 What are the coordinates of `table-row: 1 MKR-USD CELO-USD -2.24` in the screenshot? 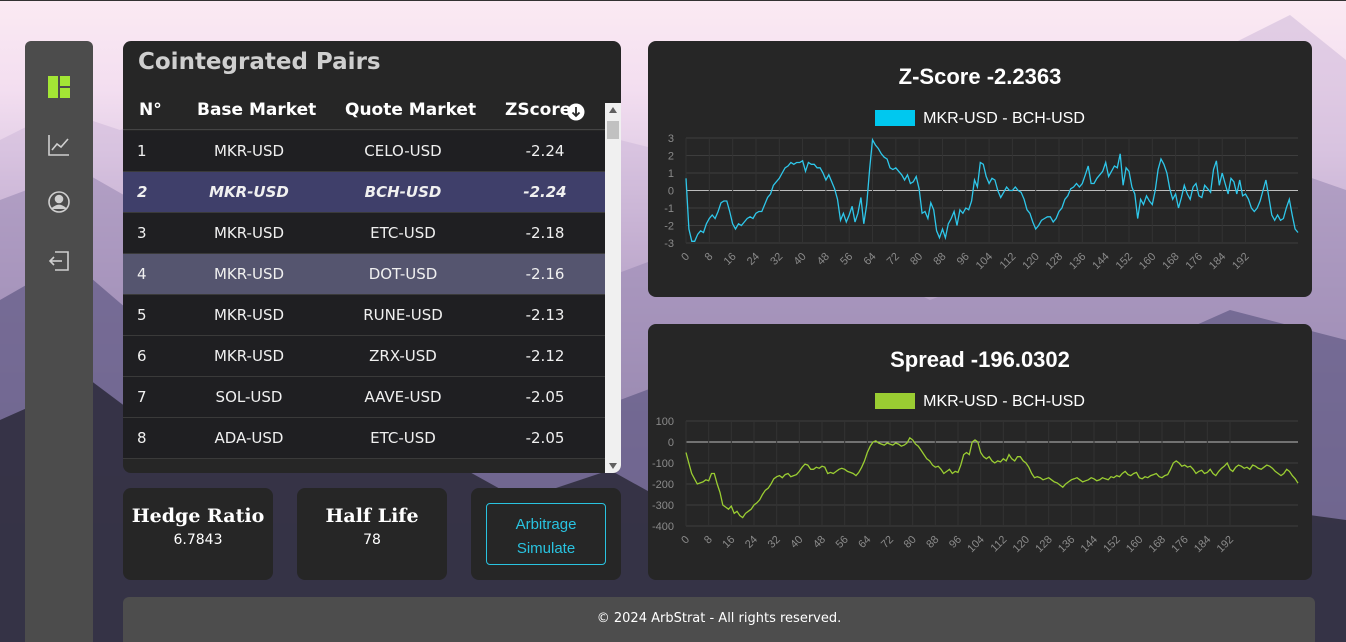 It's located at (364, 151).